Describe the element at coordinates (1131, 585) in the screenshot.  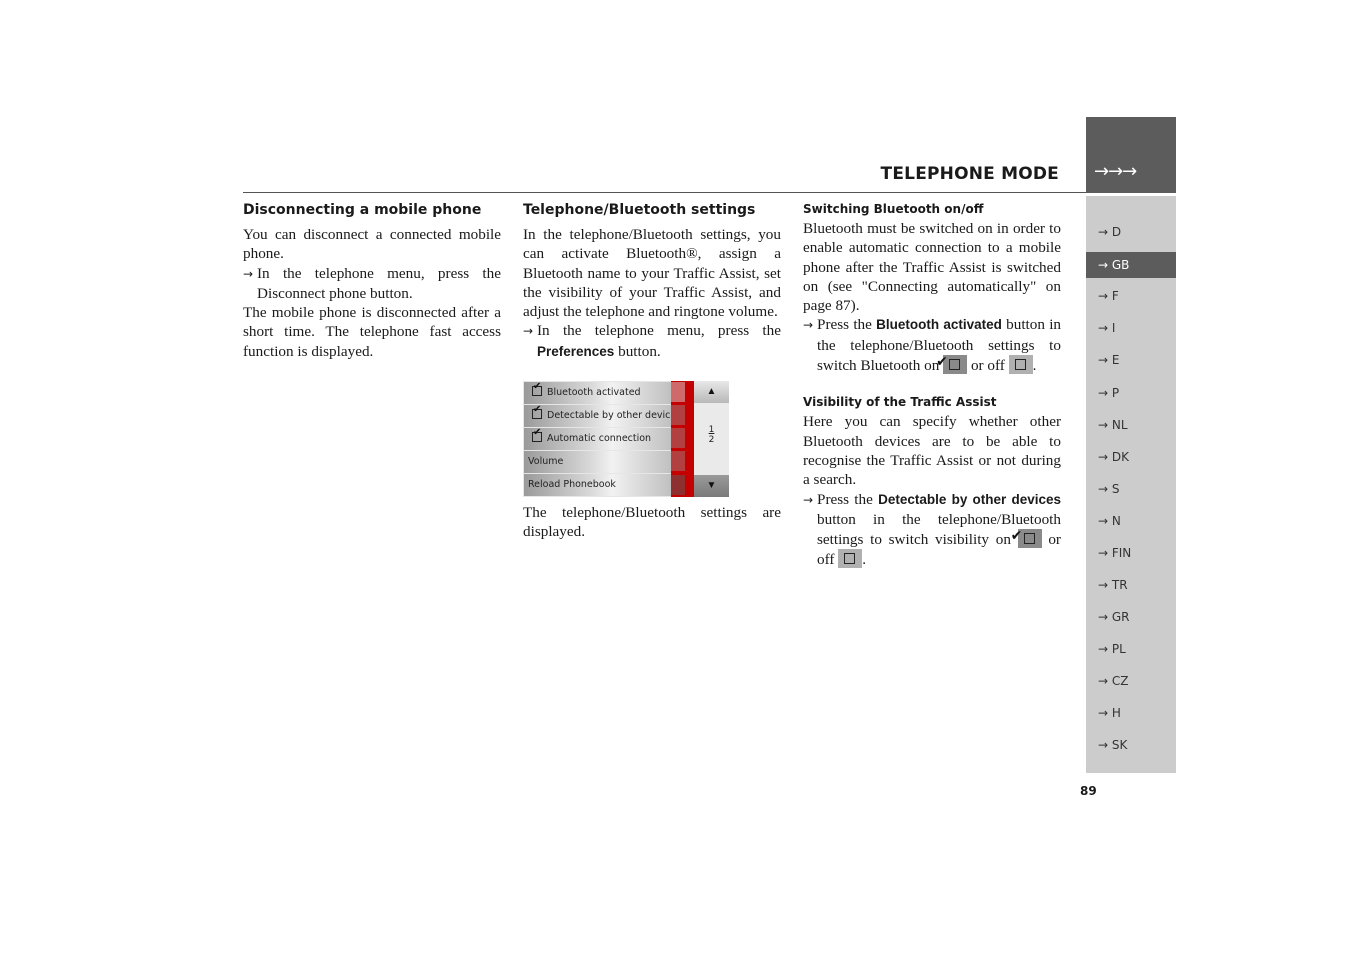
I see `sidebar-item-tr: → TR` at that location.